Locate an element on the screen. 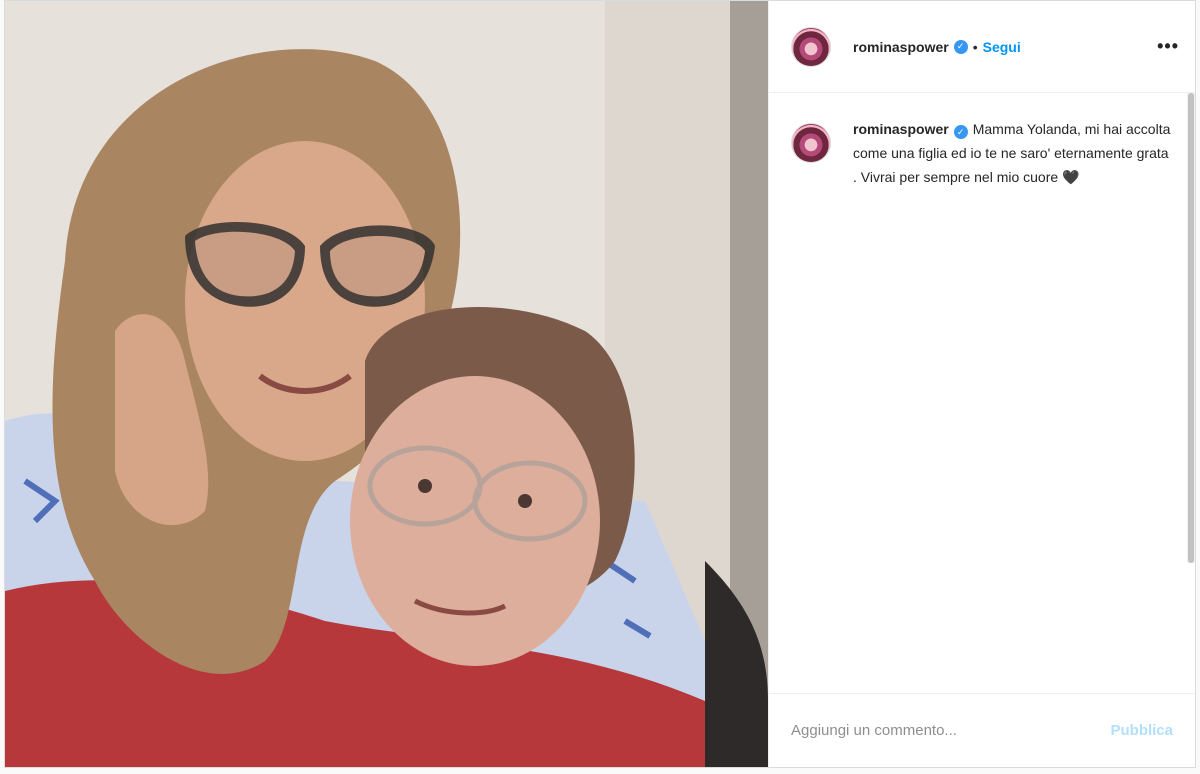  author-avatar is located at coordinates (811, 46).